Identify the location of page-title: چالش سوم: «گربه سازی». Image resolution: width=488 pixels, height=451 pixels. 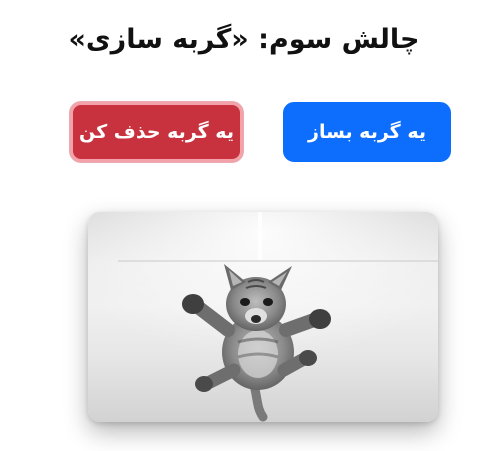
(244, 39).